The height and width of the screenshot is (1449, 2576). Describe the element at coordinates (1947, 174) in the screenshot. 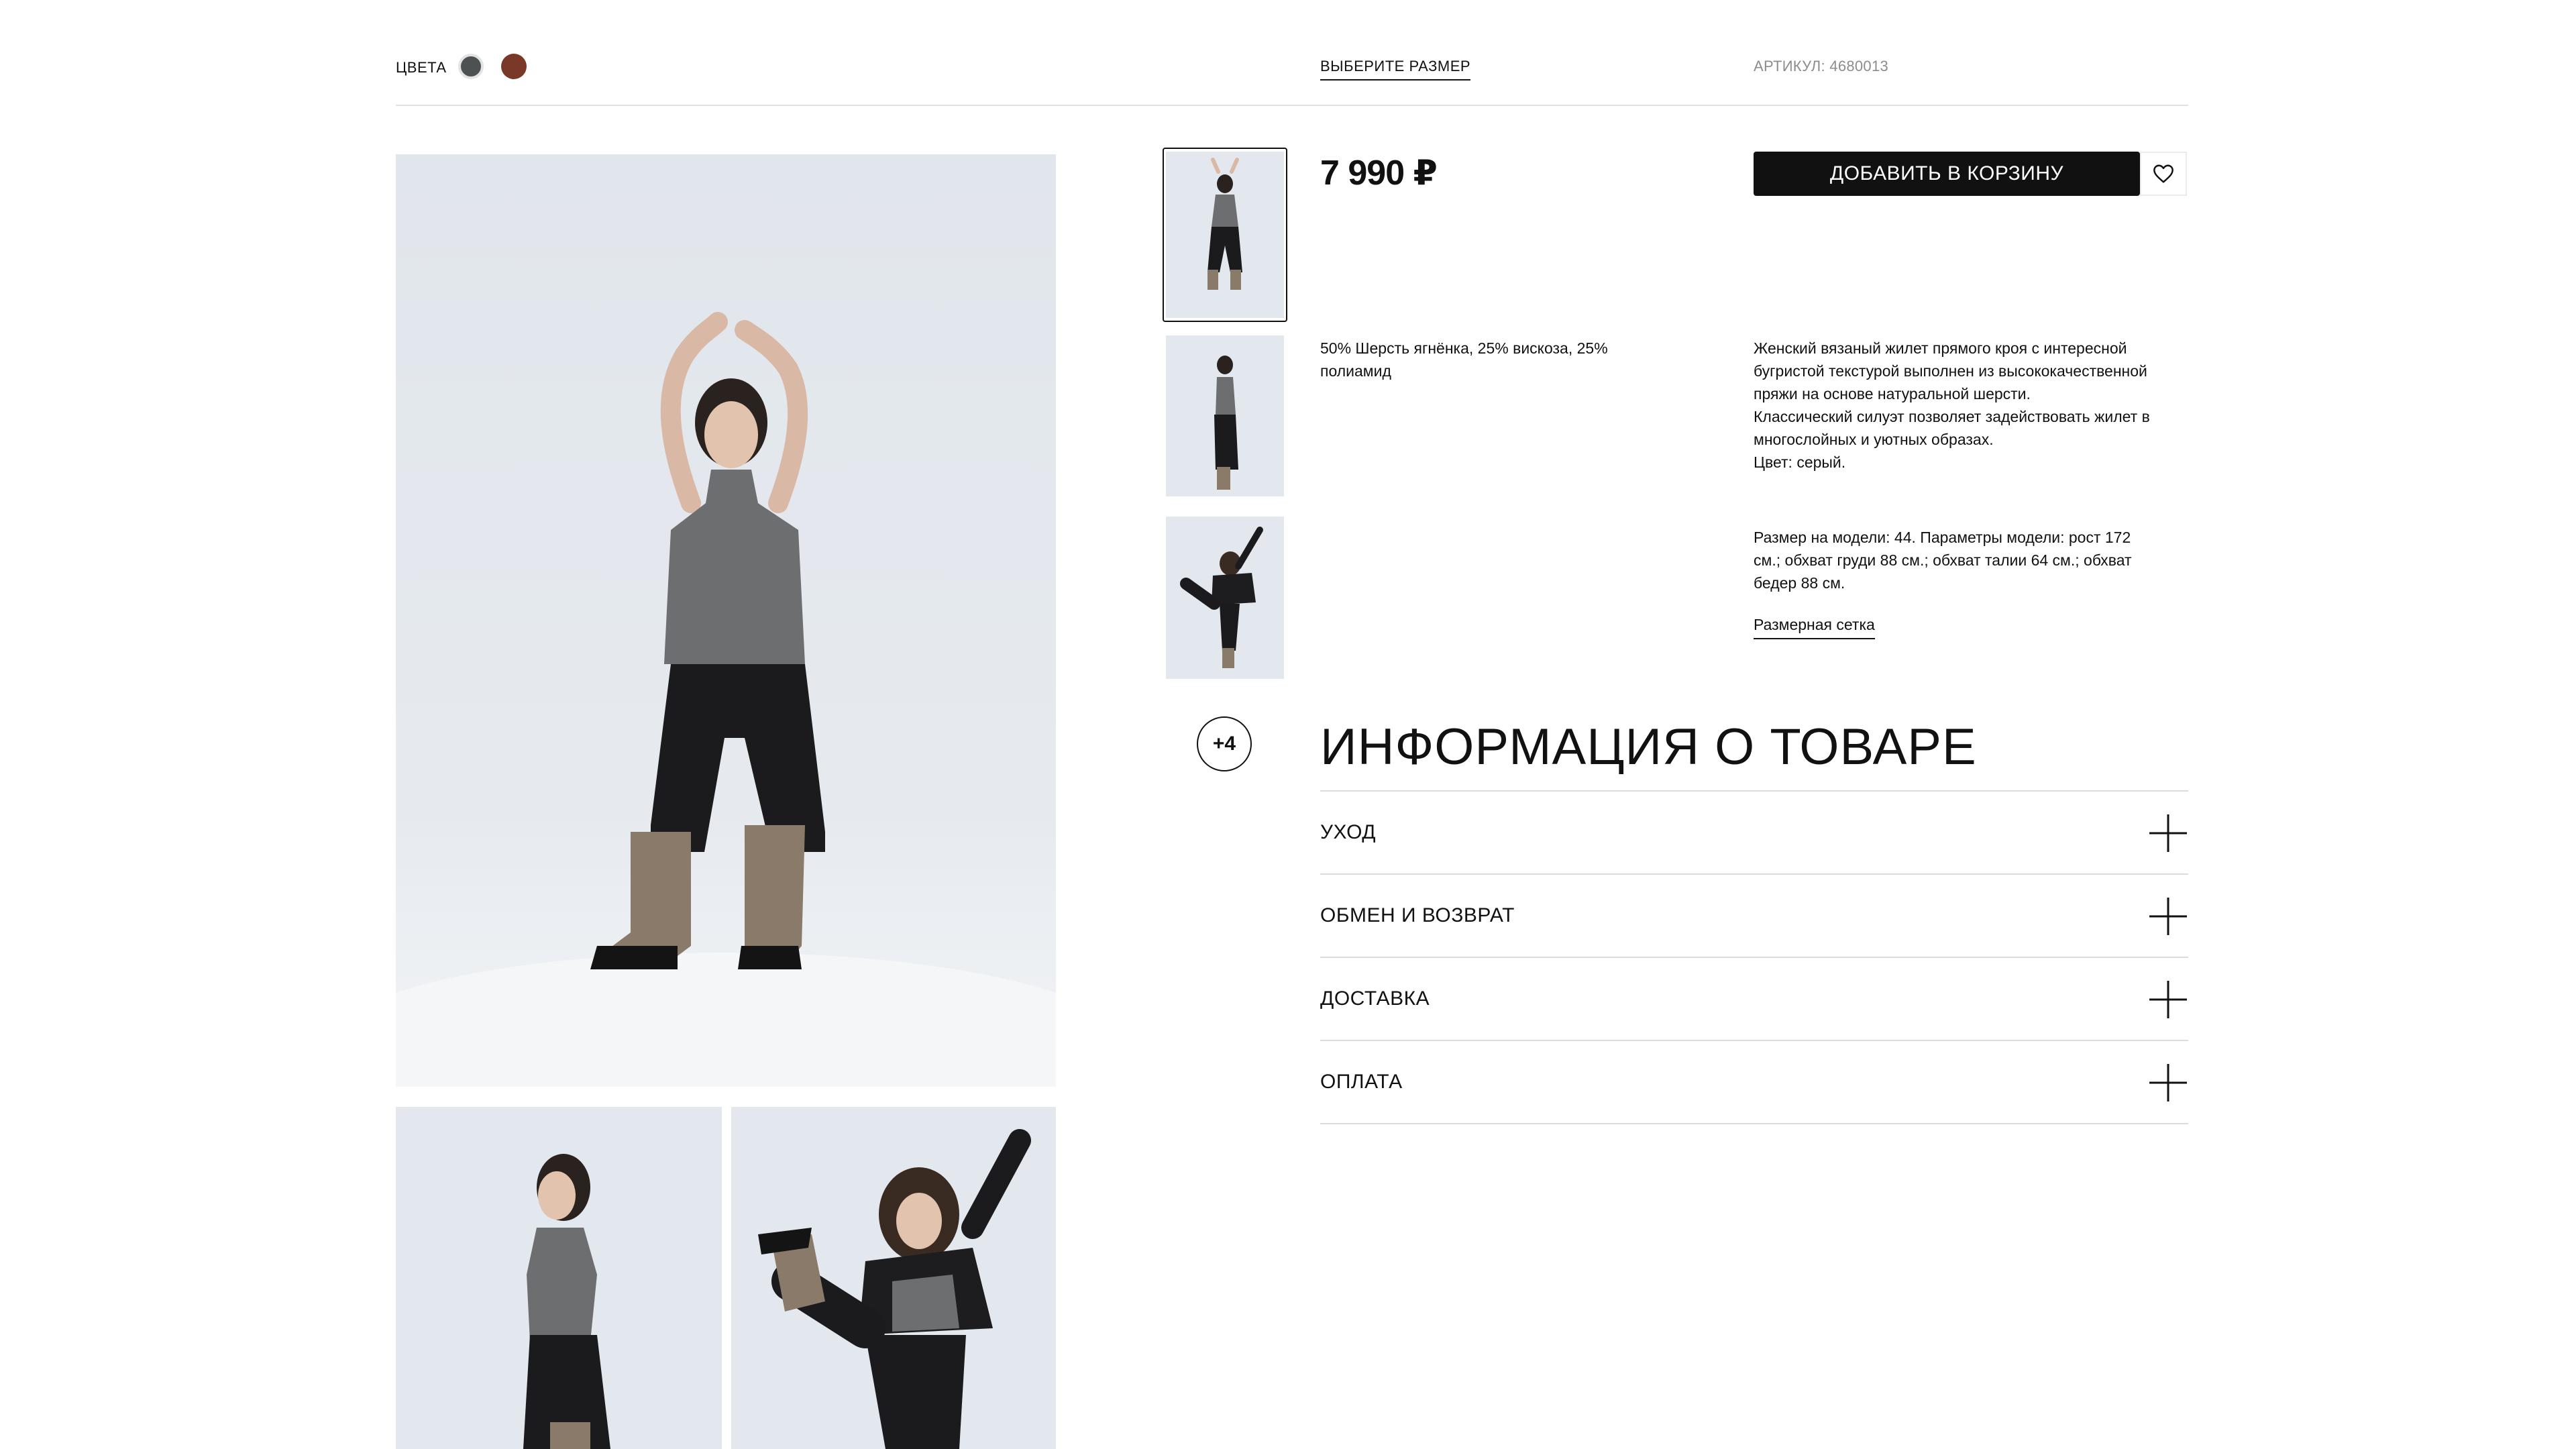

I see `add-to-cart-button: ДОБАВИТЬ В КОРЗИНУ` at that location.